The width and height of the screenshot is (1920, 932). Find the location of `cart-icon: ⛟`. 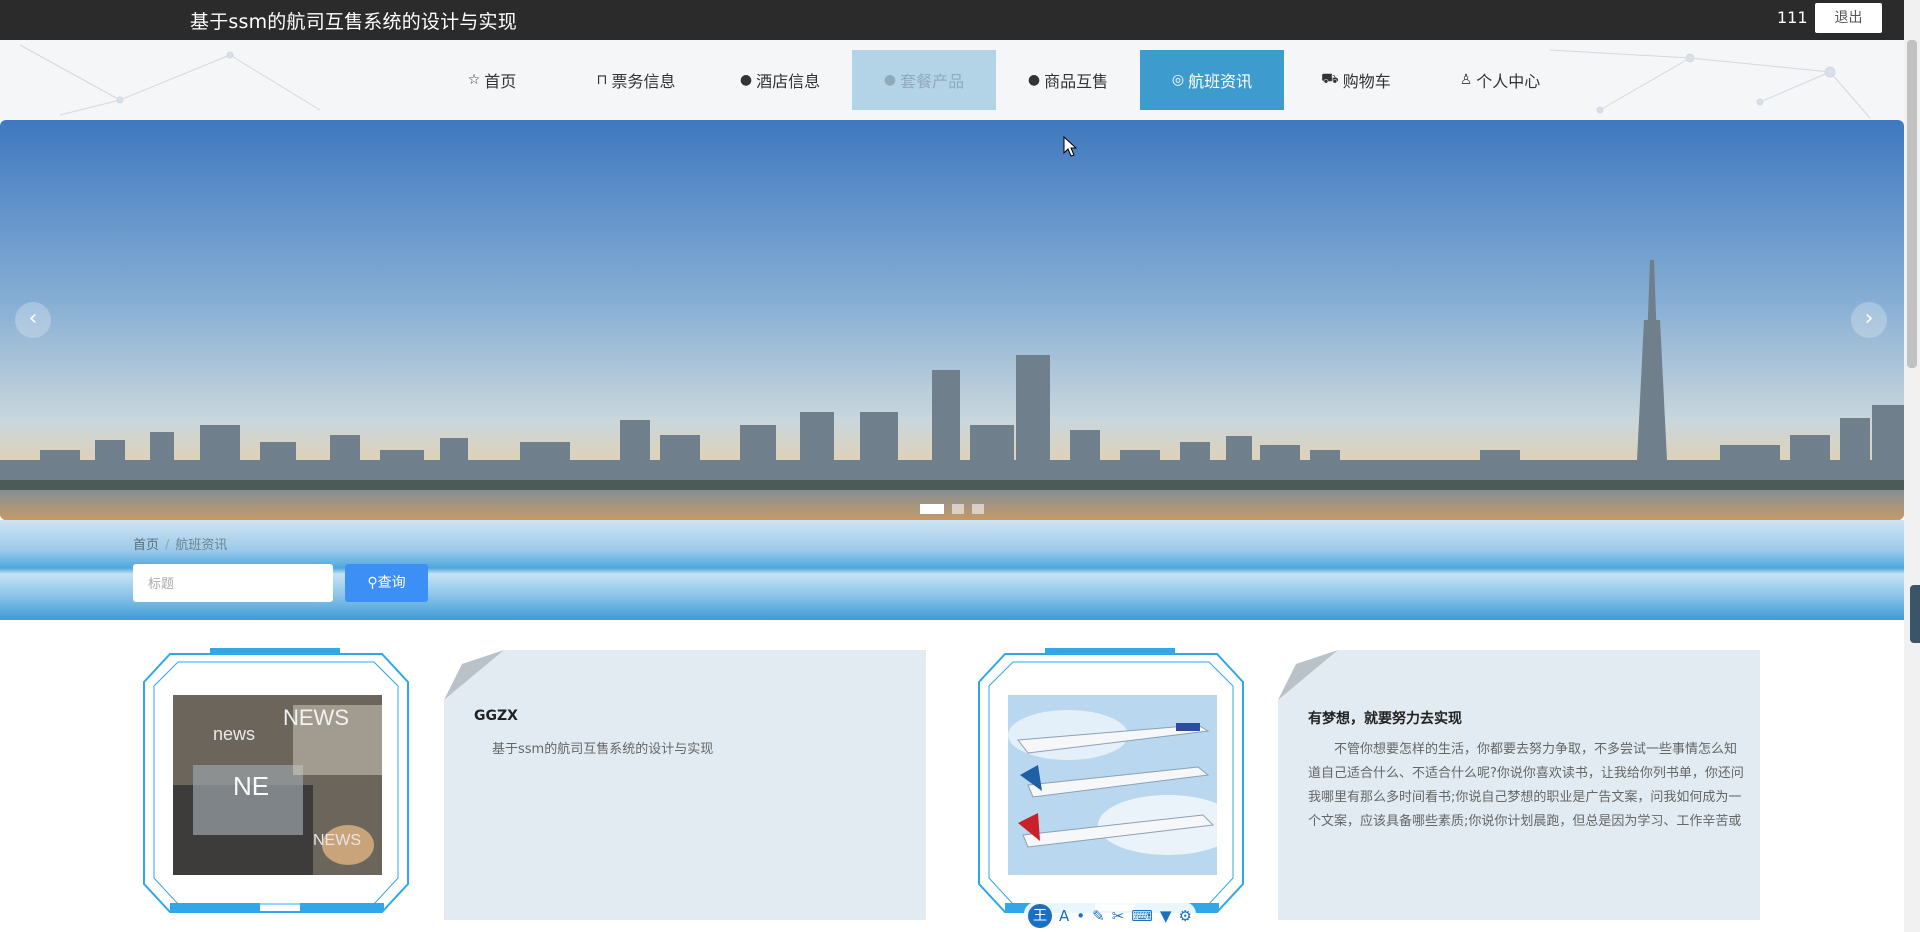

cart-icon: ⛟ is located at coordinates (1330, 79).